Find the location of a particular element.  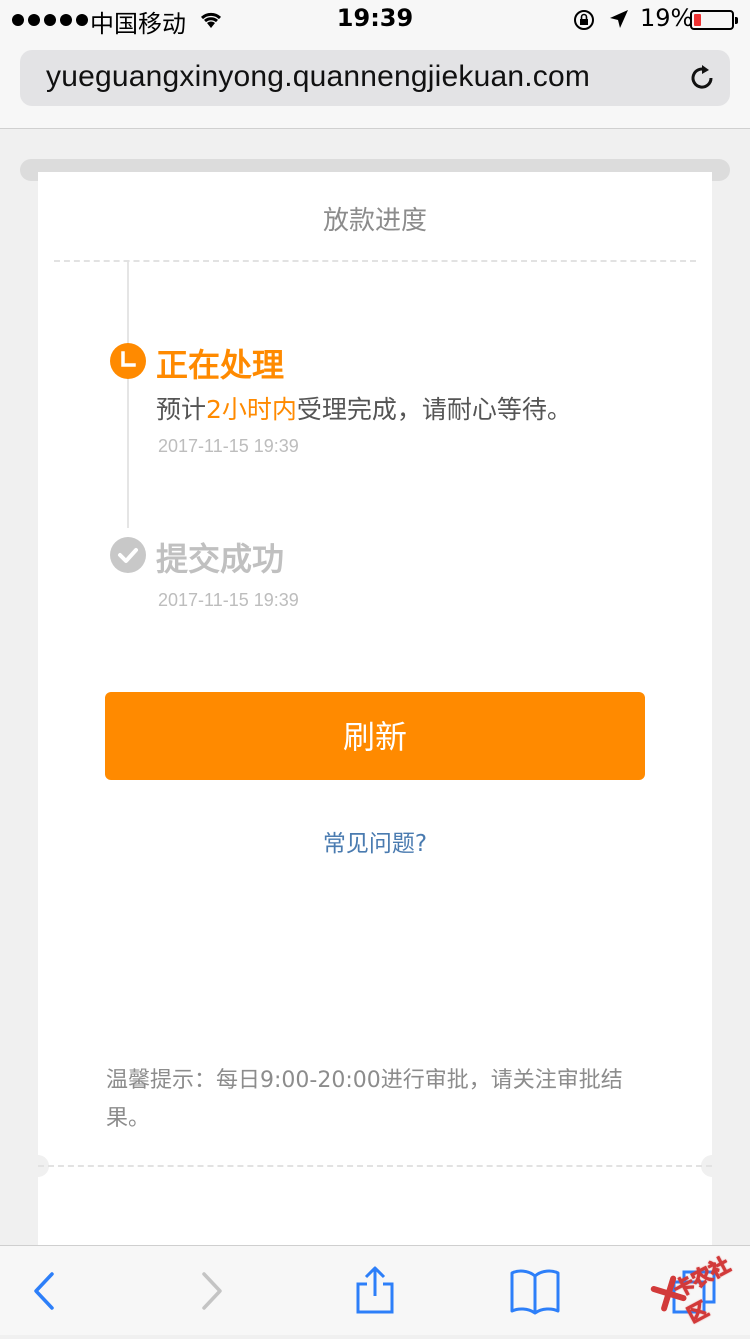

rotation-lock-icon is located at coordinates (584, 20).